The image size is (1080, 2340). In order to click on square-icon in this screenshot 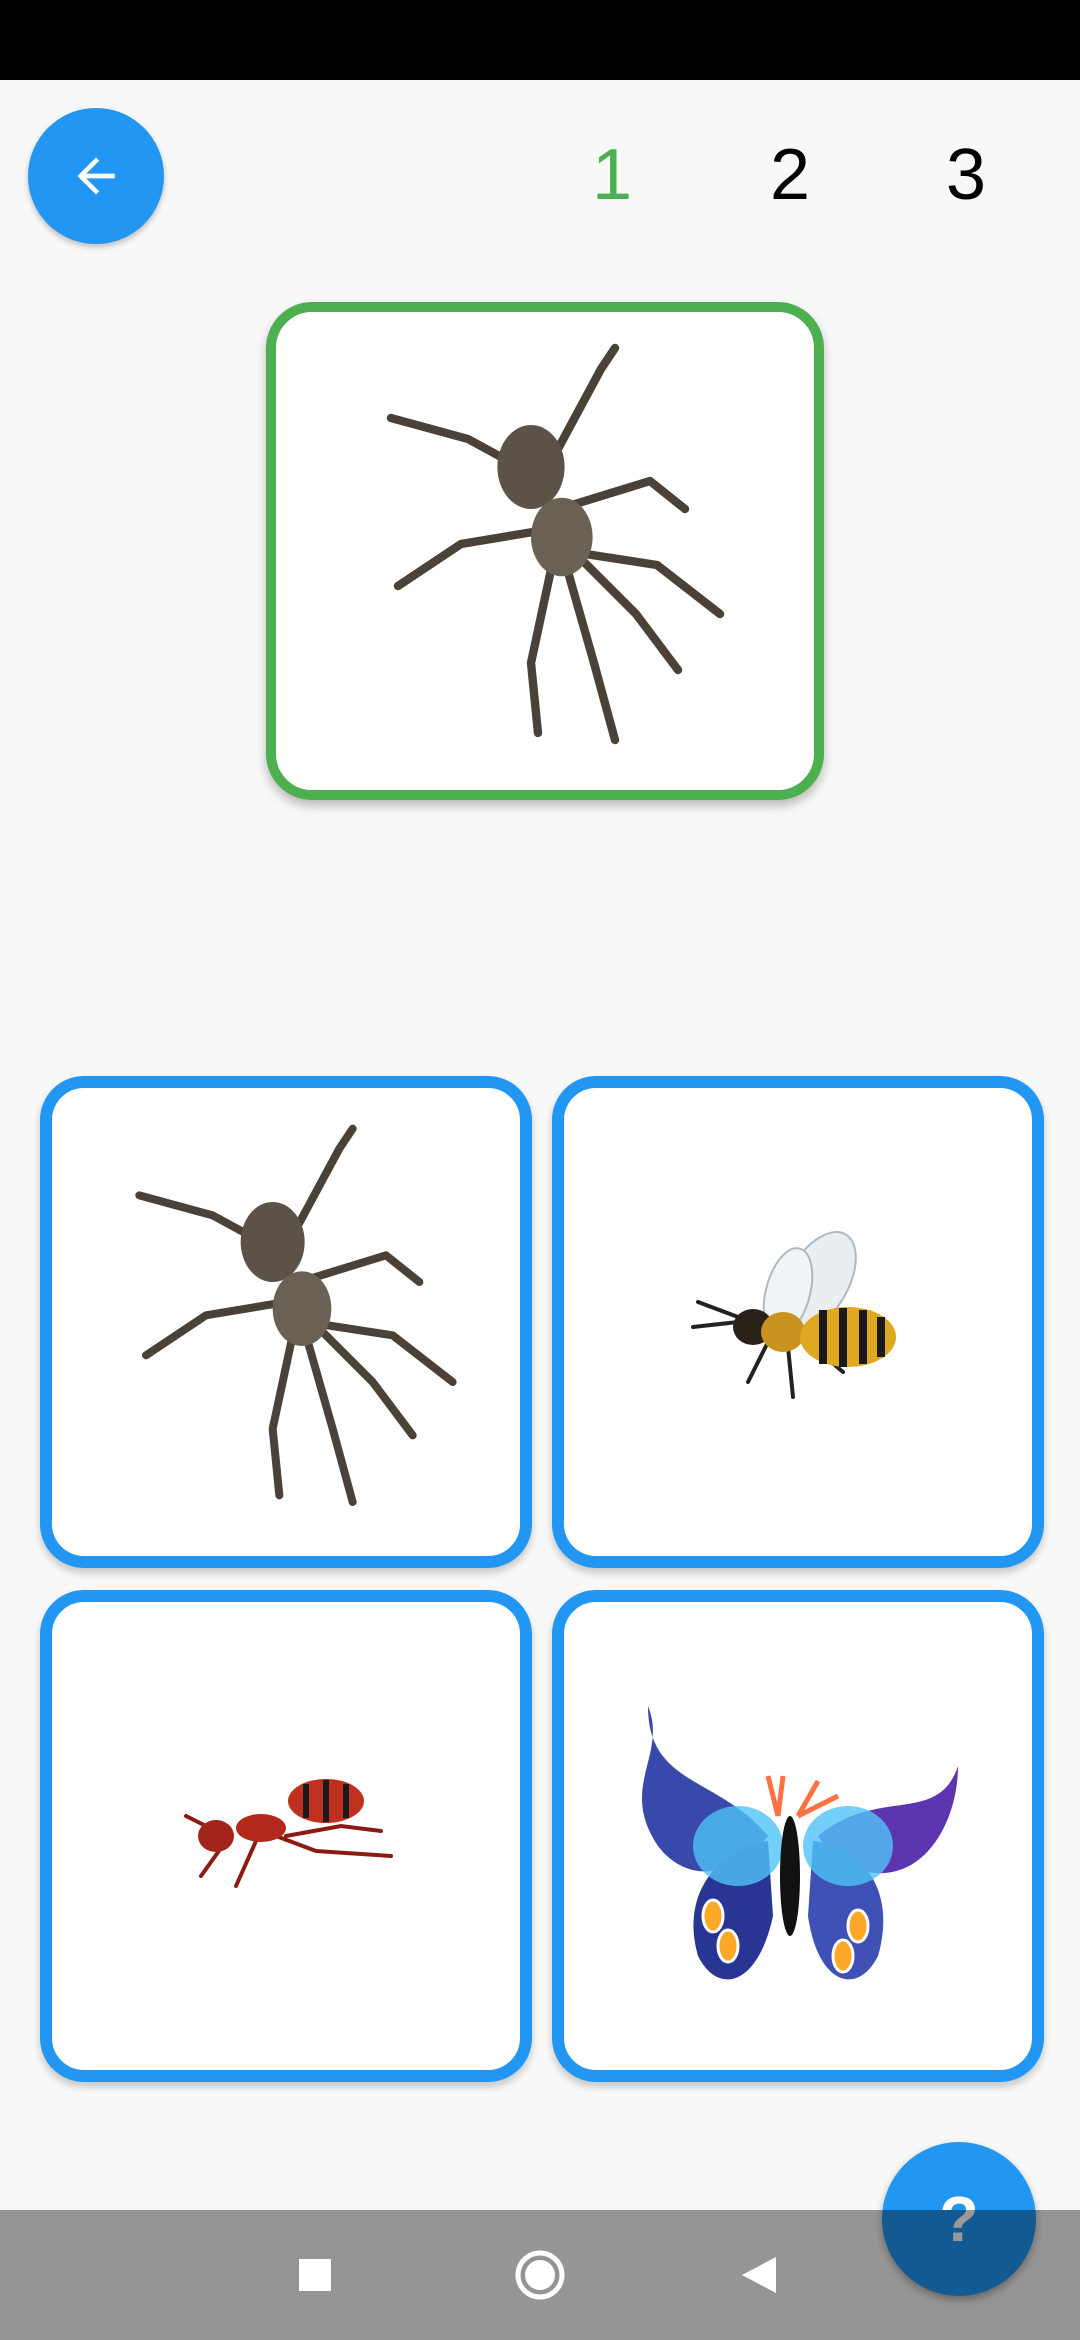, I will do `click(315, 2275)`.